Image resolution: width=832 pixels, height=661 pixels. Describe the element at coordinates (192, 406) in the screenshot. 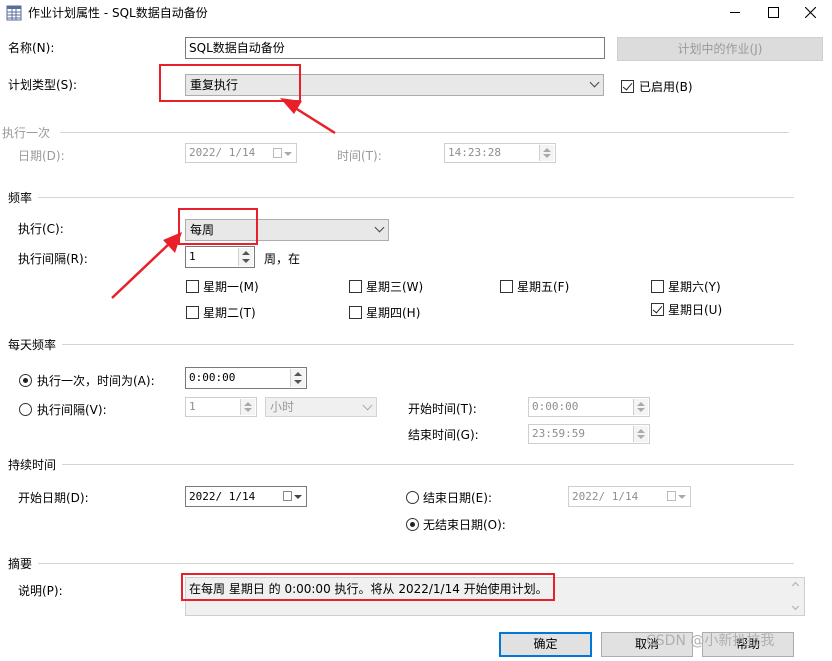

I see `occurs-every-value: 1` at that location.